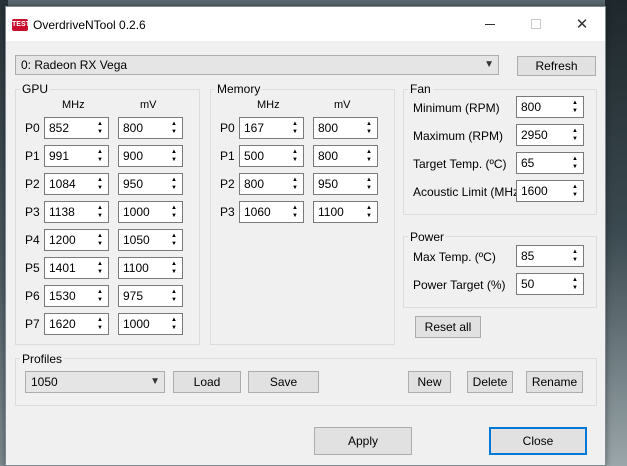 The width and height of the screenshot is (627, 466). What do you see at coordinates (150, 128) in the screenshot?
I see `gpu-mv-spinner: 800 ▲ ▼` at bounding box center [150, 128].